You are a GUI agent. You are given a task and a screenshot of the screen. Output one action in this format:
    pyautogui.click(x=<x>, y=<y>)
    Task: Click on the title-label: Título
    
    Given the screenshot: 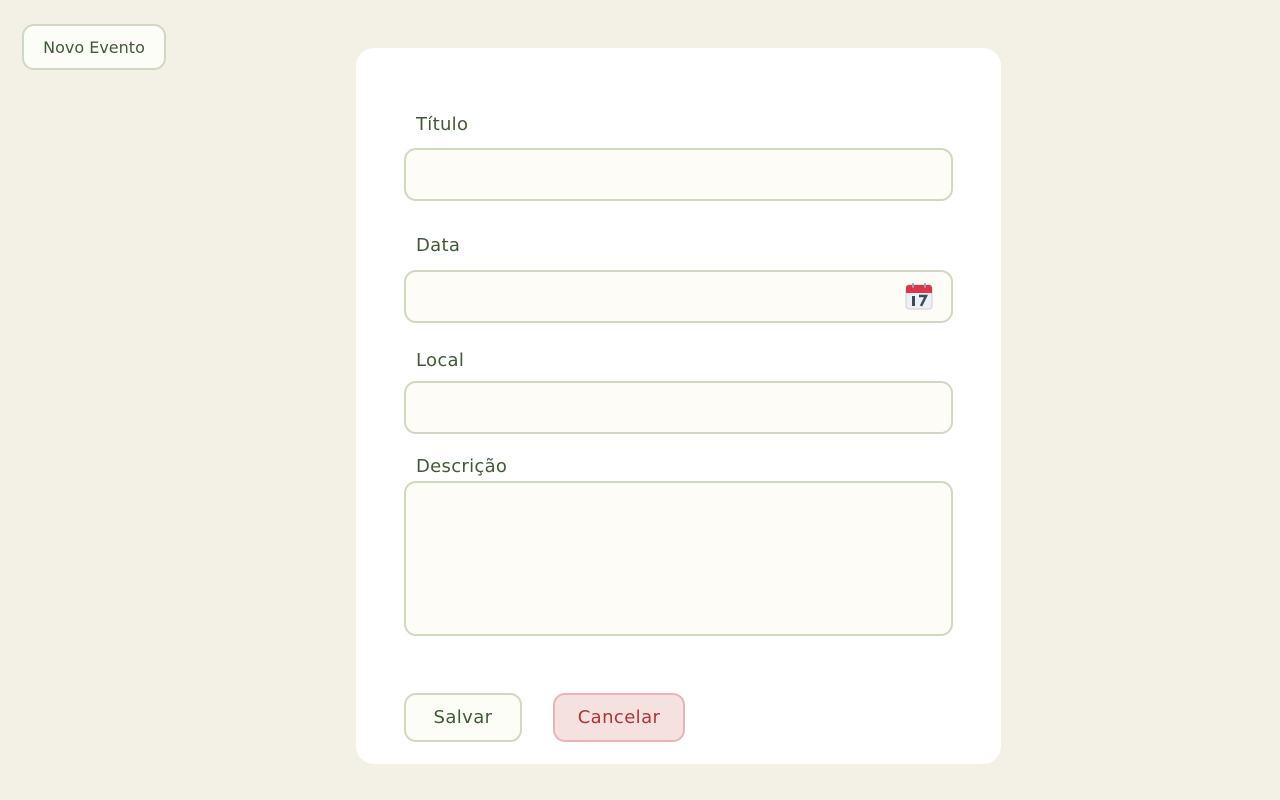 What is the action you would take?
    pyautogui.click(x=442, y=124)
    